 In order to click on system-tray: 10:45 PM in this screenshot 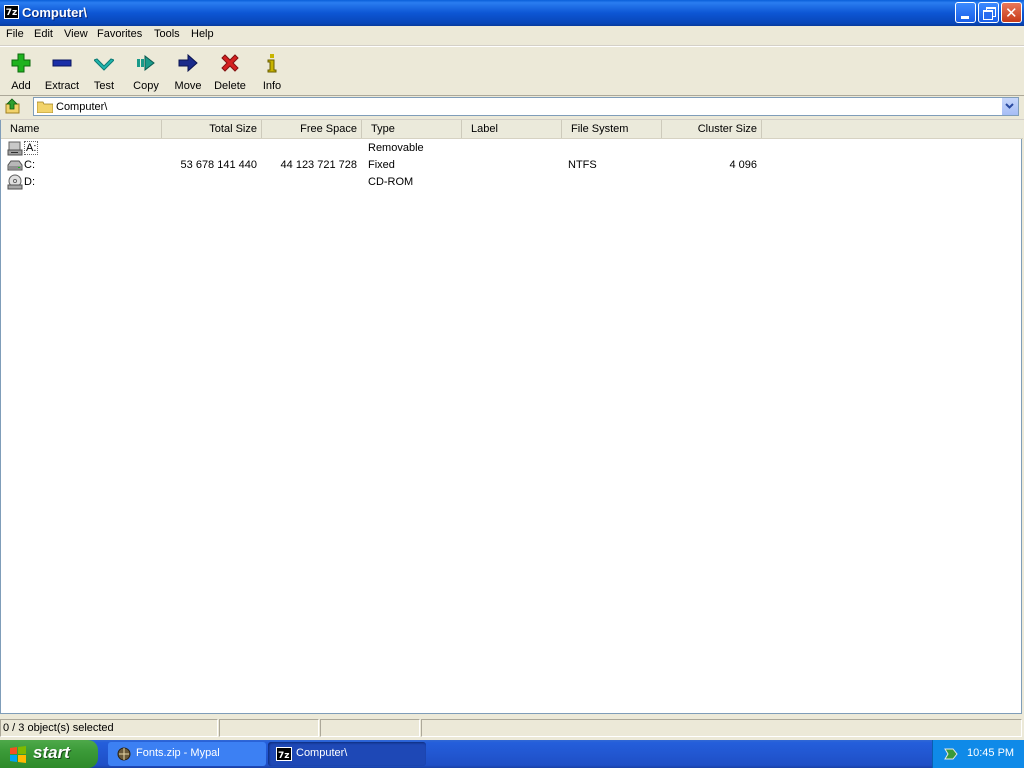, I will do `click(978, 754)`.